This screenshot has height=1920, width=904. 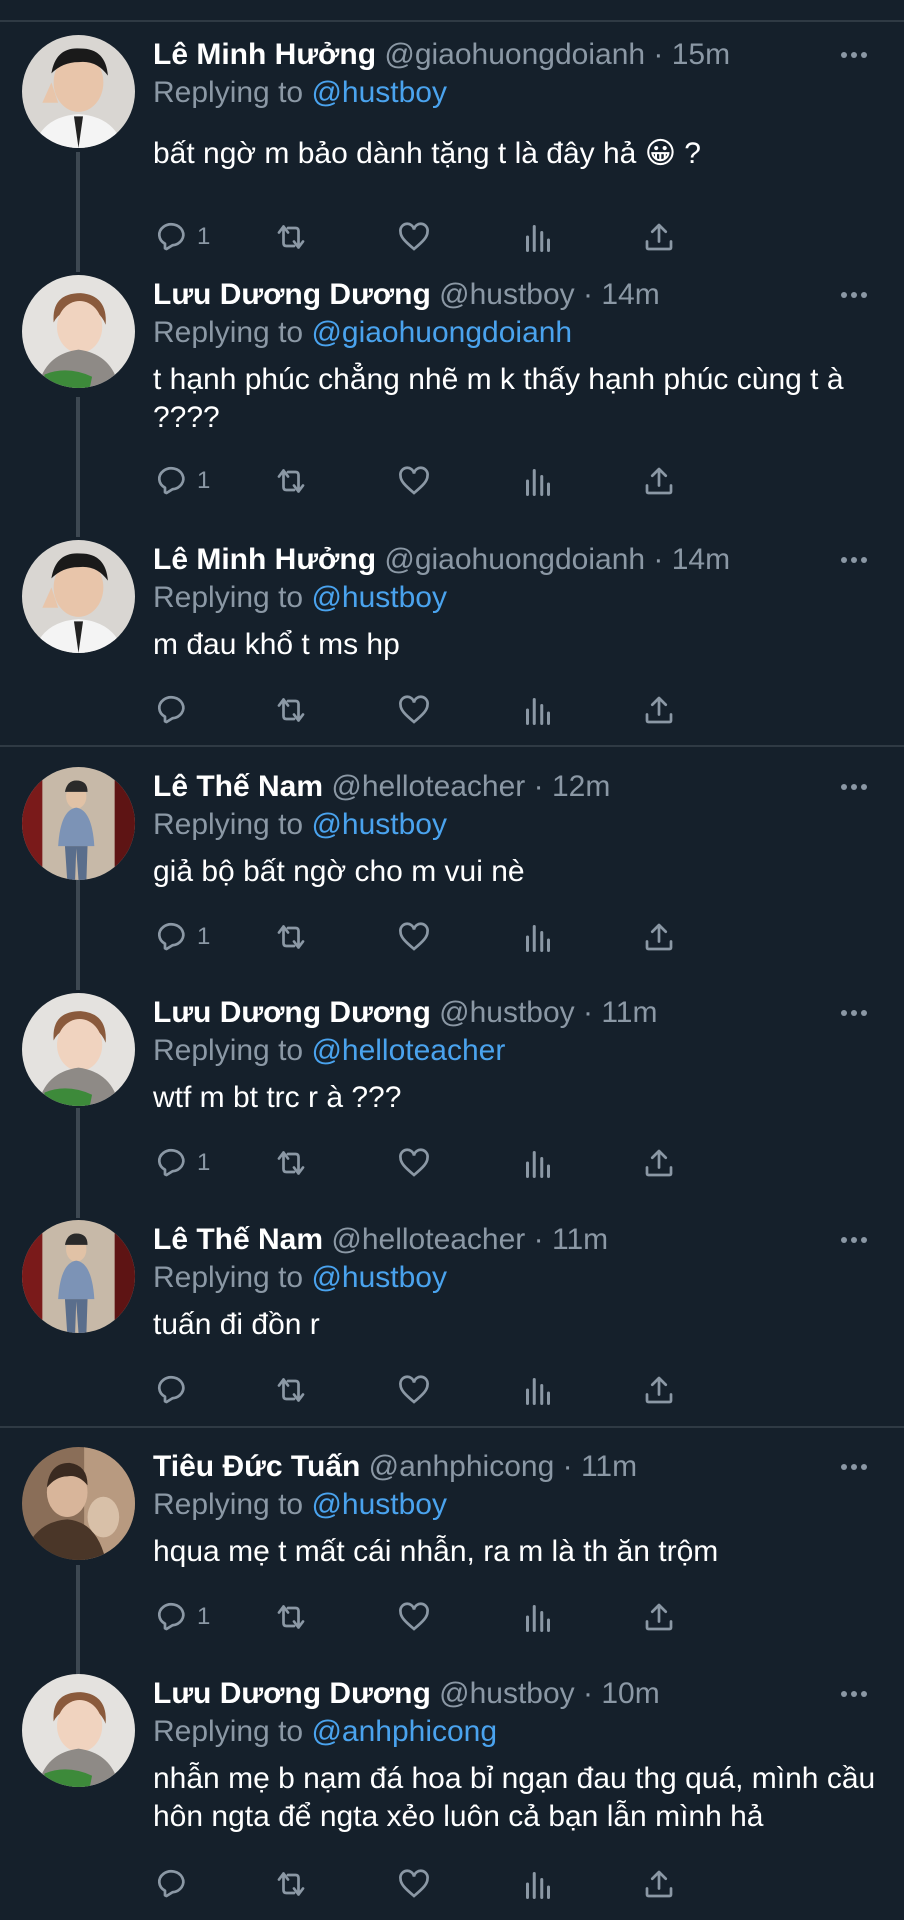 I want to click on timestamp: 10m, so click(x=630, y=1693).